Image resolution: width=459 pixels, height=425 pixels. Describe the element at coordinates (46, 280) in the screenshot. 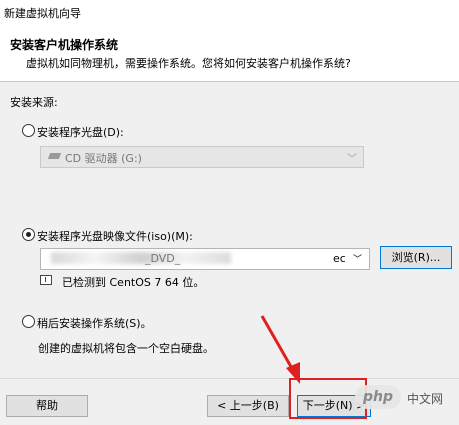

I see `info-icon` at that location.